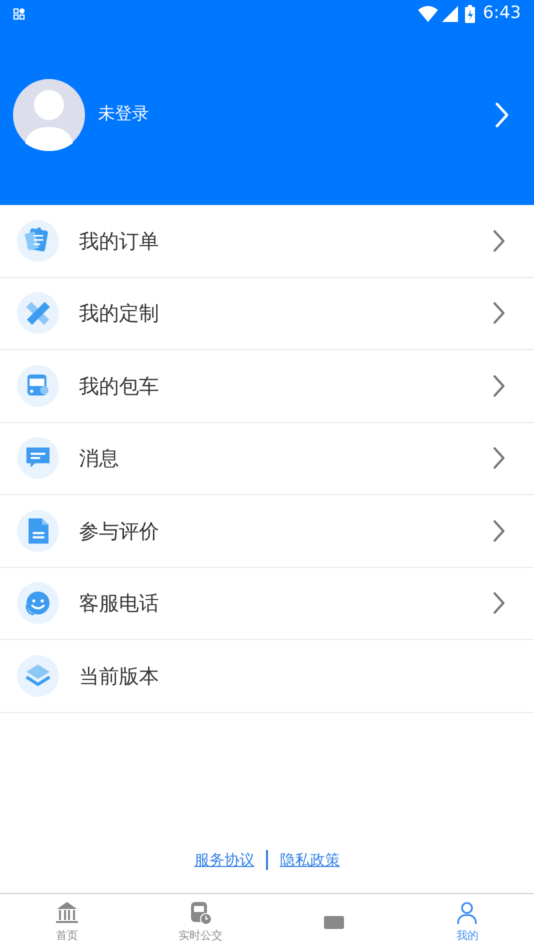 This screenshot has width=534, height=950. Describe the element at coordinates (501, 14) in the screenshot. I see `clock-time: 6:43` at that location.